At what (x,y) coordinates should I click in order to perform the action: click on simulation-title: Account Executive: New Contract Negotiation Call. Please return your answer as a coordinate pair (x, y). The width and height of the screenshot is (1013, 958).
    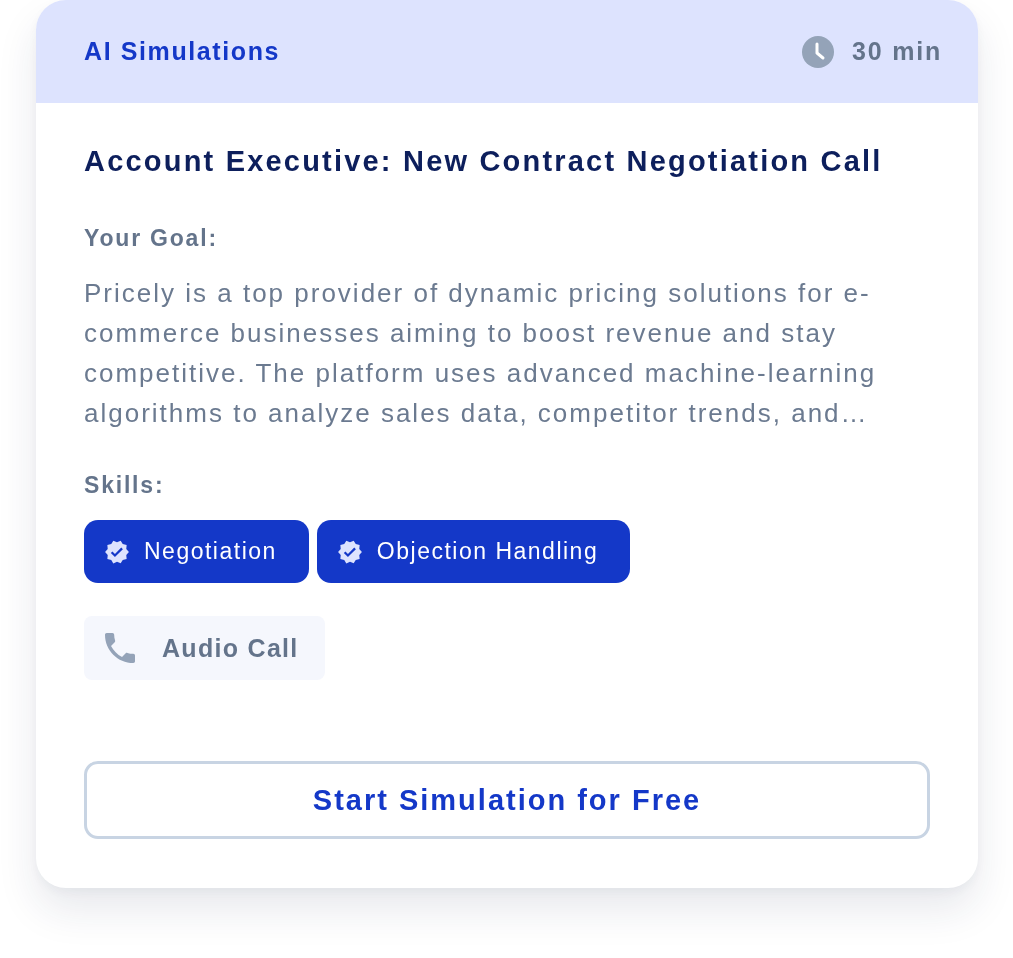
    Looking at the image, I should click on (484, 161).